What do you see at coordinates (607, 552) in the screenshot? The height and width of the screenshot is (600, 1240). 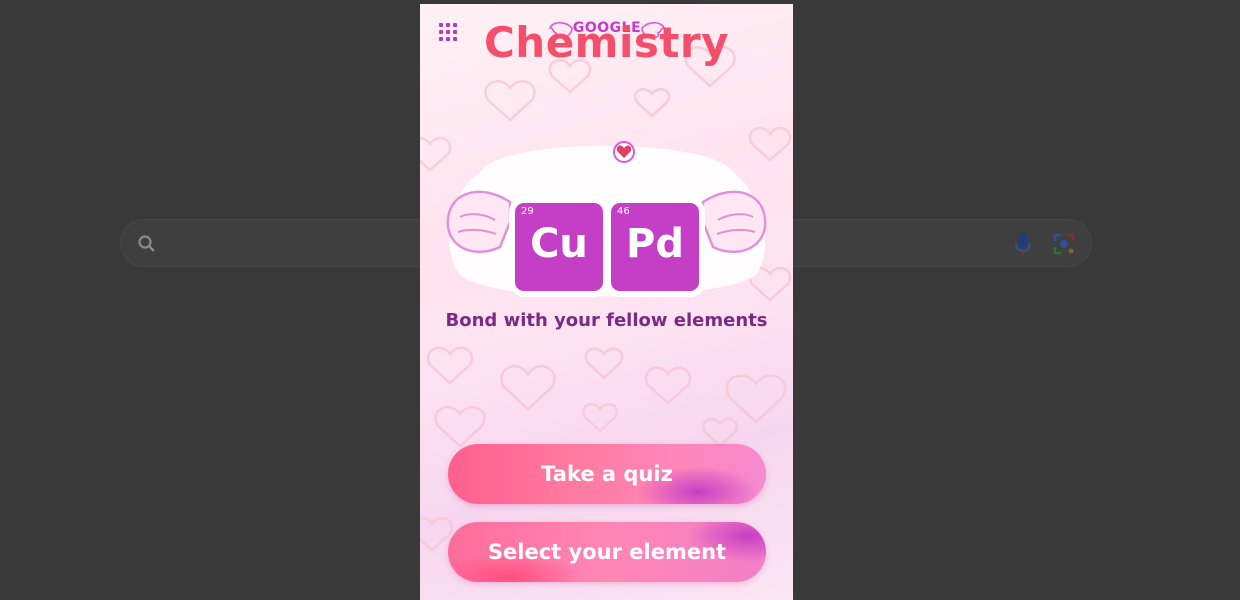 I see `select-element-button: Select your element` at bounding box center [607, 552].